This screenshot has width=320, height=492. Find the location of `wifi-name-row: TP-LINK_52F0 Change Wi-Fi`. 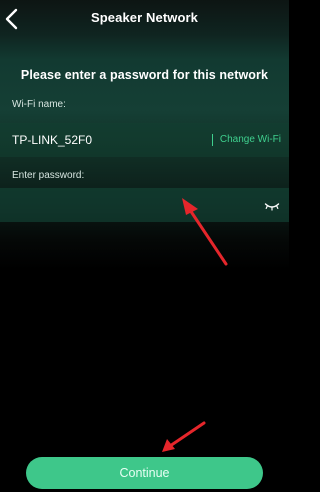

wifi-name-row: TP-LINK_52F0 Change Wi-Fi is located at coordinates (144, 140).